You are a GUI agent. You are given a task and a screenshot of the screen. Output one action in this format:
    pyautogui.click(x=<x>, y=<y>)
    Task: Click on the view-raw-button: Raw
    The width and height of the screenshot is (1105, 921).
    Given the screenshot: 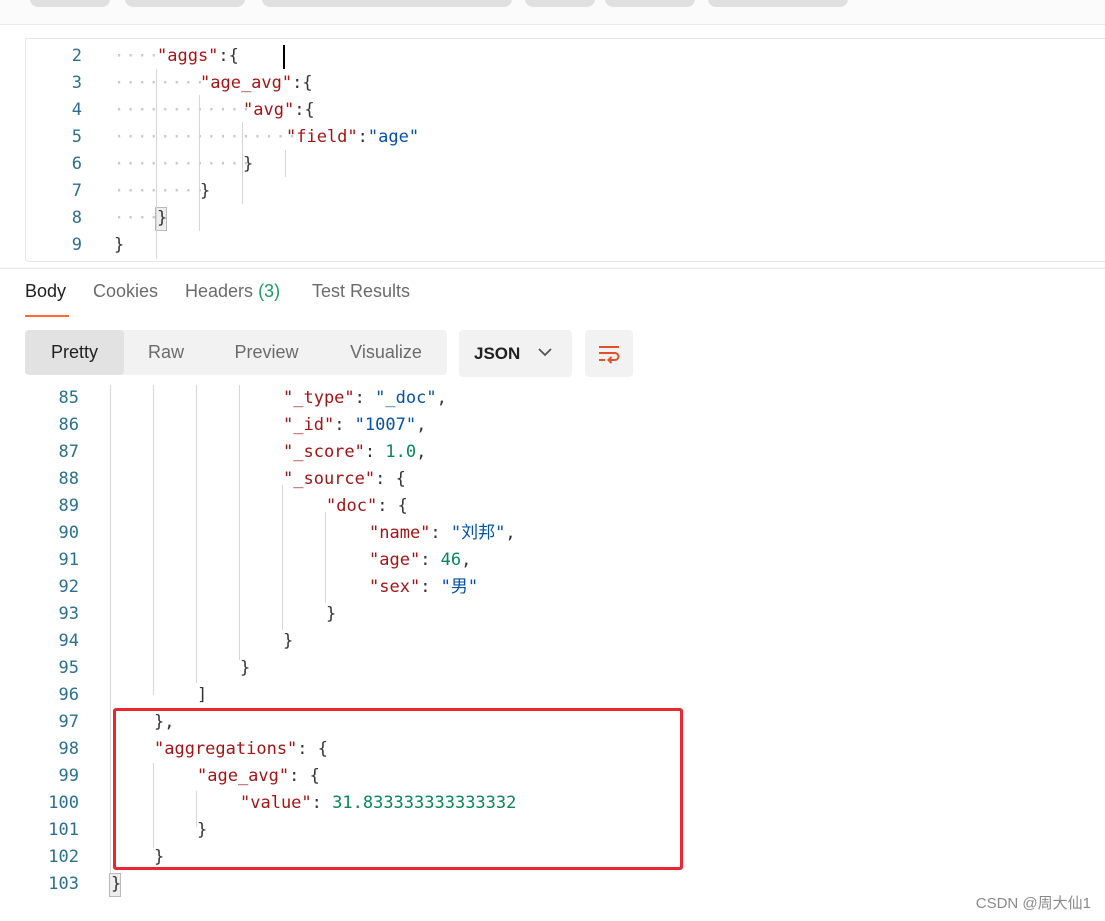 What is the action you would take?
    pyautogui.click(x=166, y=352)
    